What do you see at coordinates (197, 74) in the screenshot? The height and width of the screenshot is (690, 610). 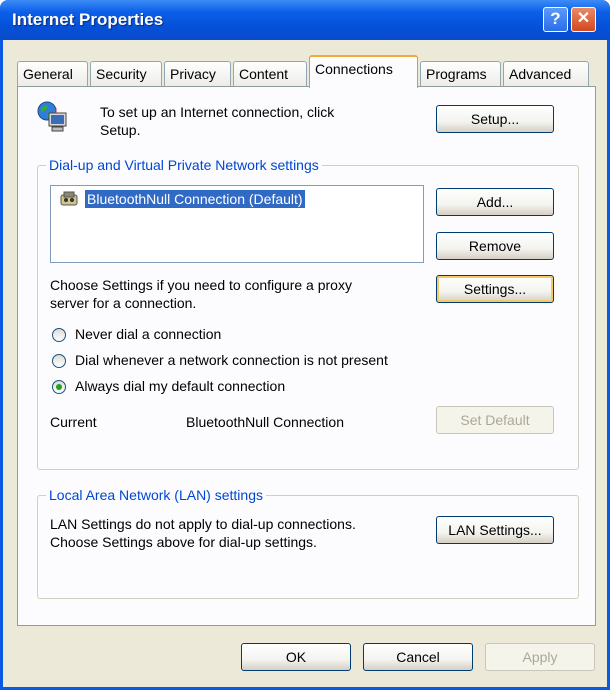 I see `tab-privacy: Privacy` at bounding box center [197, 74].